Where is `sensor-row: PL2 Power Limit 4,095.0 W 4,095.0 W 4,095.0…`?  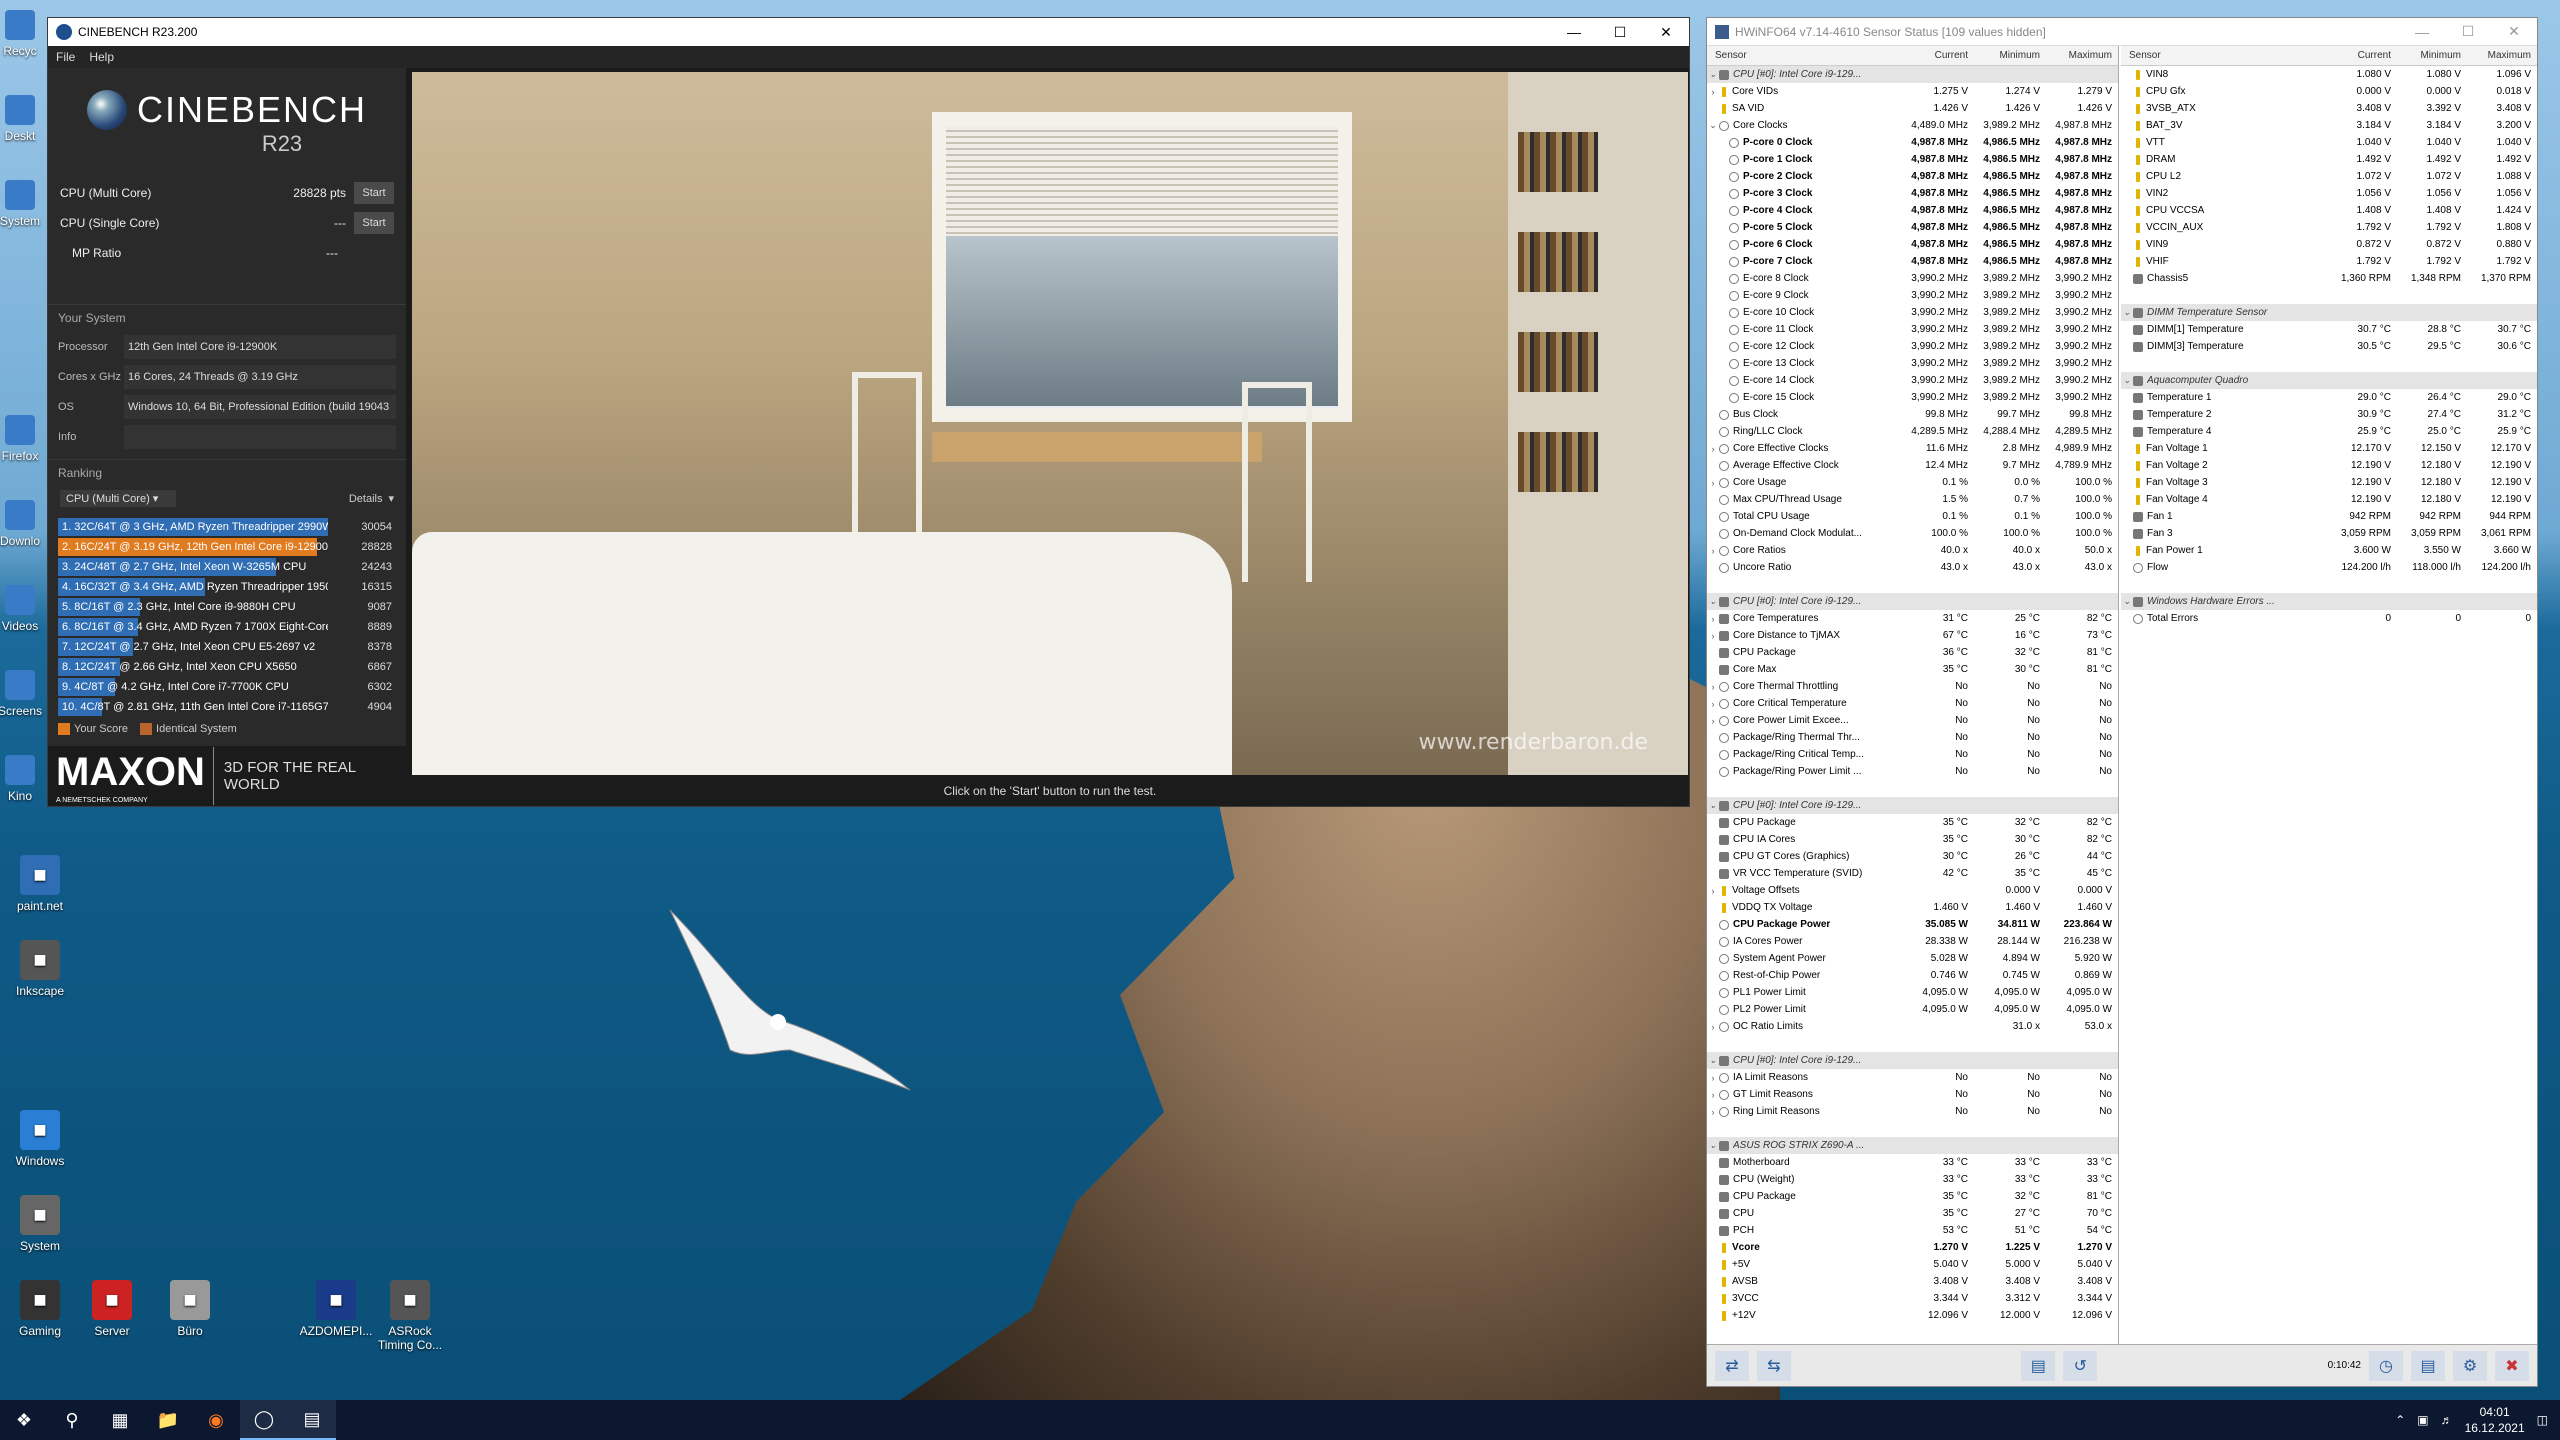
sensor-row: PL2 Power Limit 4,095.0 W 4,095.0 W 4,095.0… is located at coordinates (1912, 1009).